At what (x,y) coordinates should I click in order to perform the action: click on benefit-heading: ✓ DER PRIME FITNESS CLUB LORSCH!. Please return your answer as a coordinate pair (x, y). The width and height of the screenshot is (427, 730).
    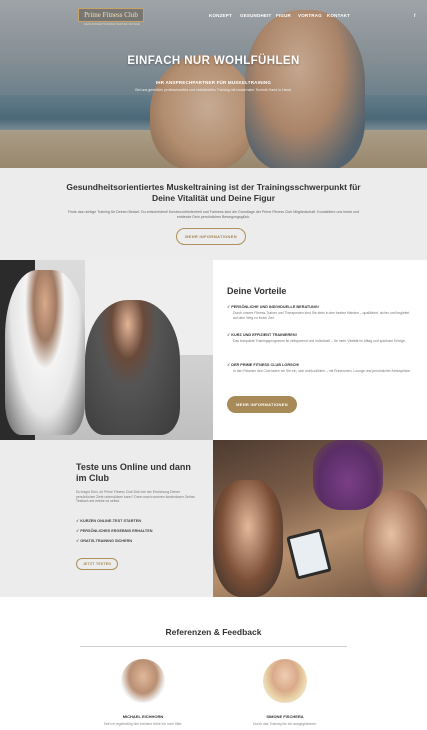
    Looking at the image, I should click on (263, 365).